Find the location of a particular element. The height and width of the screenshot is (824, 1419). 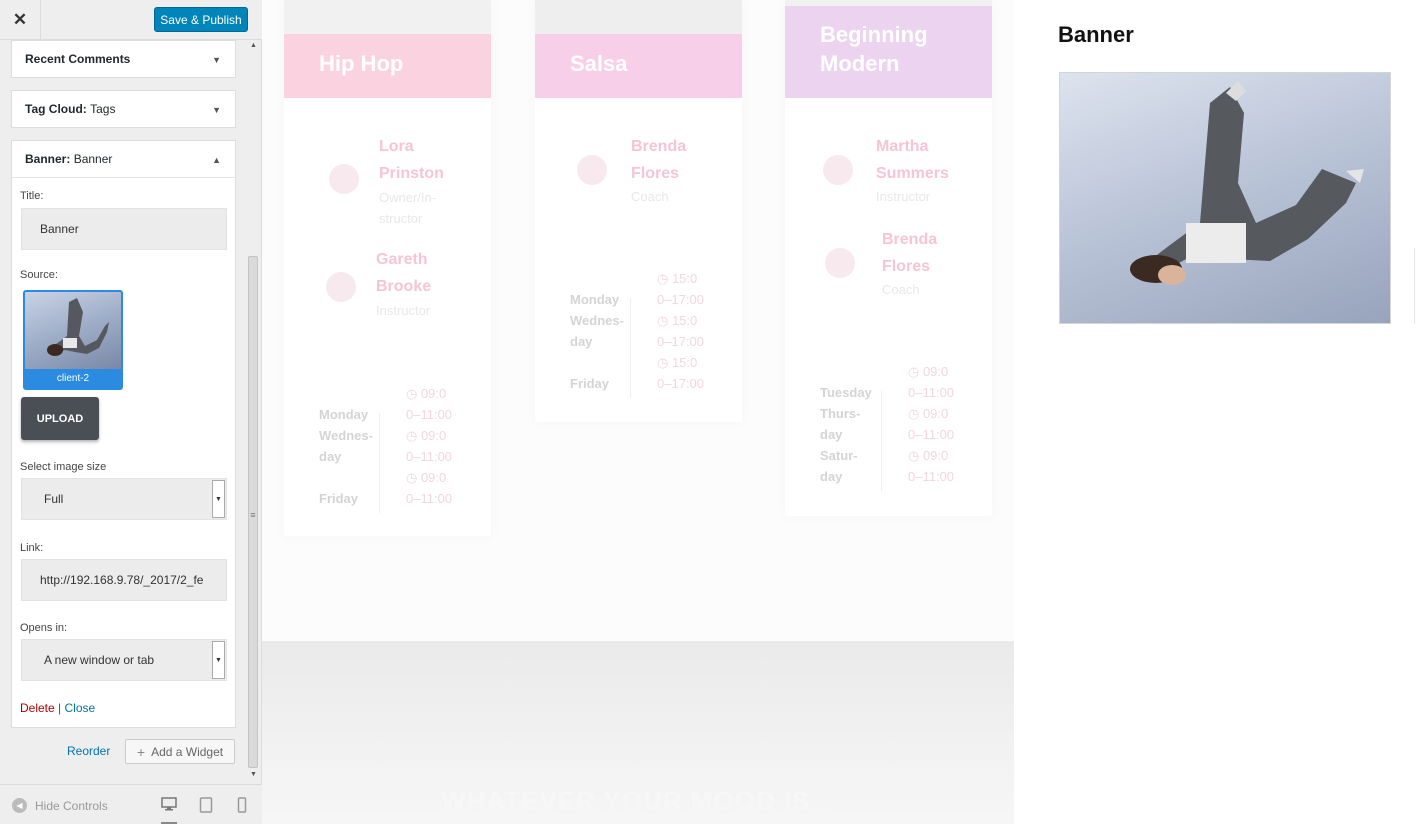

instructor-role: Owner/In-structor is located at coordinates (408, 208).